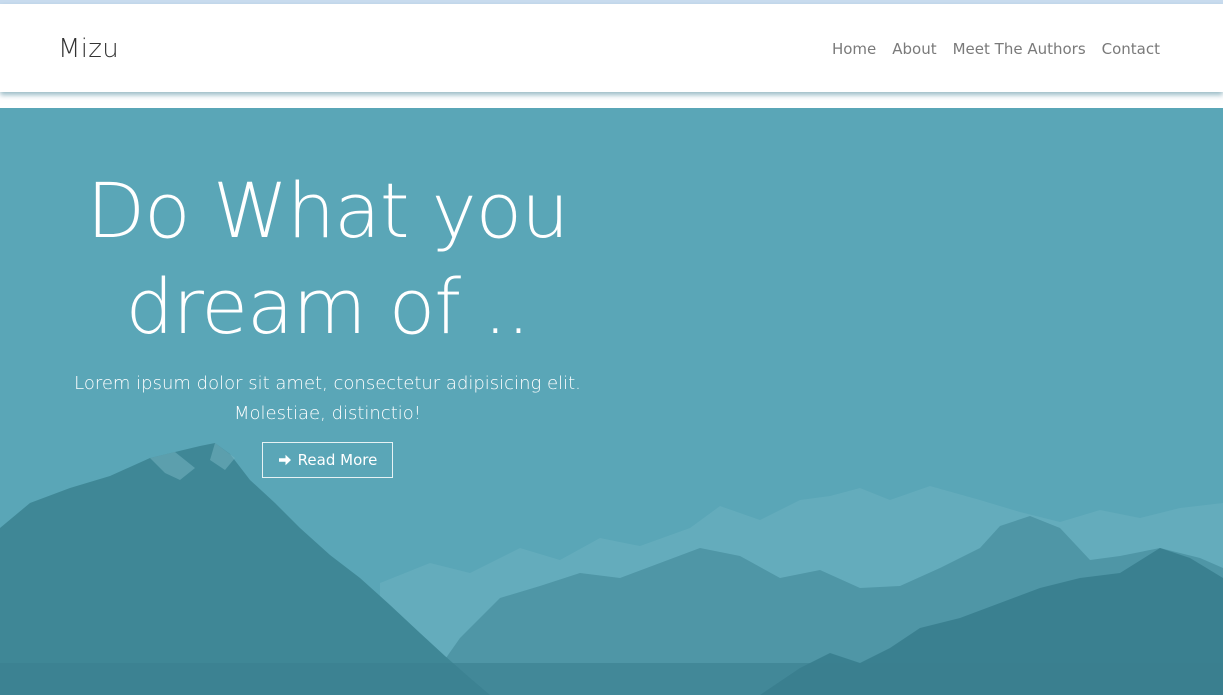 Image resolution: width=1223 pixels, height=695 pixels. What do you see at coordinates (611, 100) in the screenshot?
I see `navbar-spacer` at bounding box center [611, 100].